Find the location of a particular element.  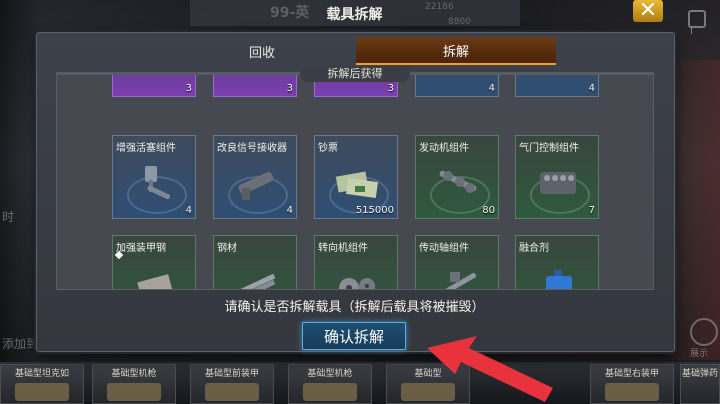

part-slot-label: 基础型右装甲 is located at coordinates (631, 374).